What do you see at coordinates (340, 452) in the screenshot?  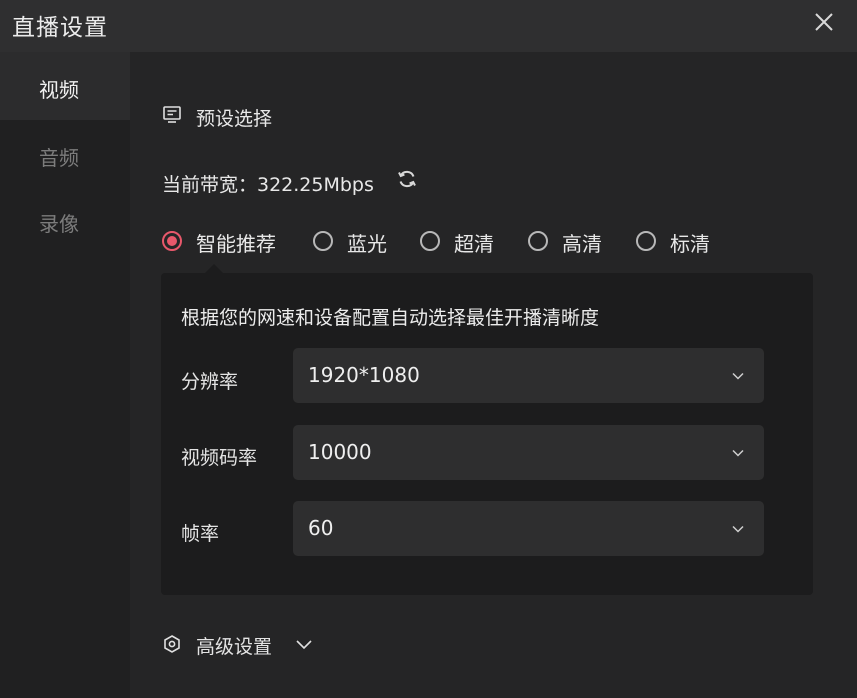 I see `bitrate-value: 10000` at bounding box center [340, 452].